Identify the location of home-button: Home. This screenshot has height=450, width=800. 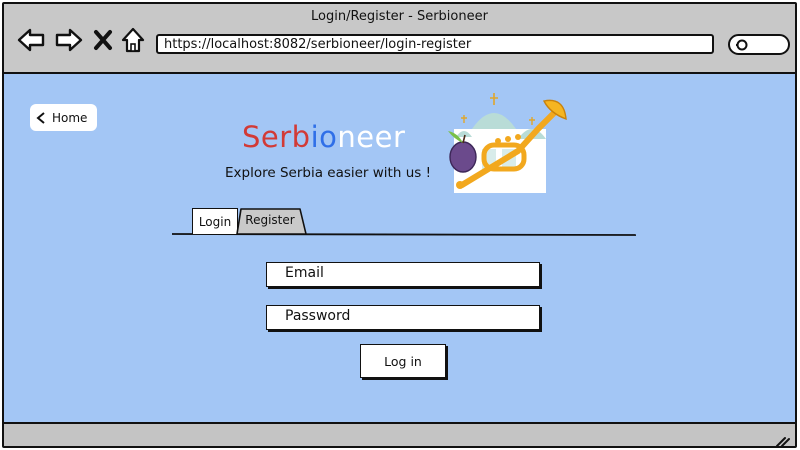
(63, 117).